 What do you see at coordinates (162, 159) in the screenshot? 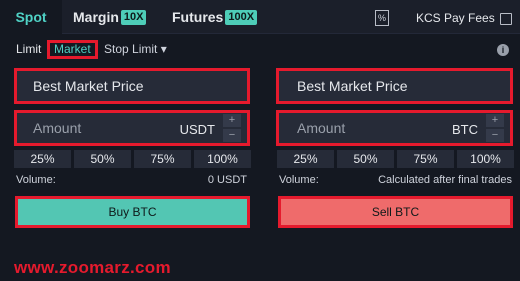
I see `buy-percent-75: 75%` at bounding box center [162, 159].